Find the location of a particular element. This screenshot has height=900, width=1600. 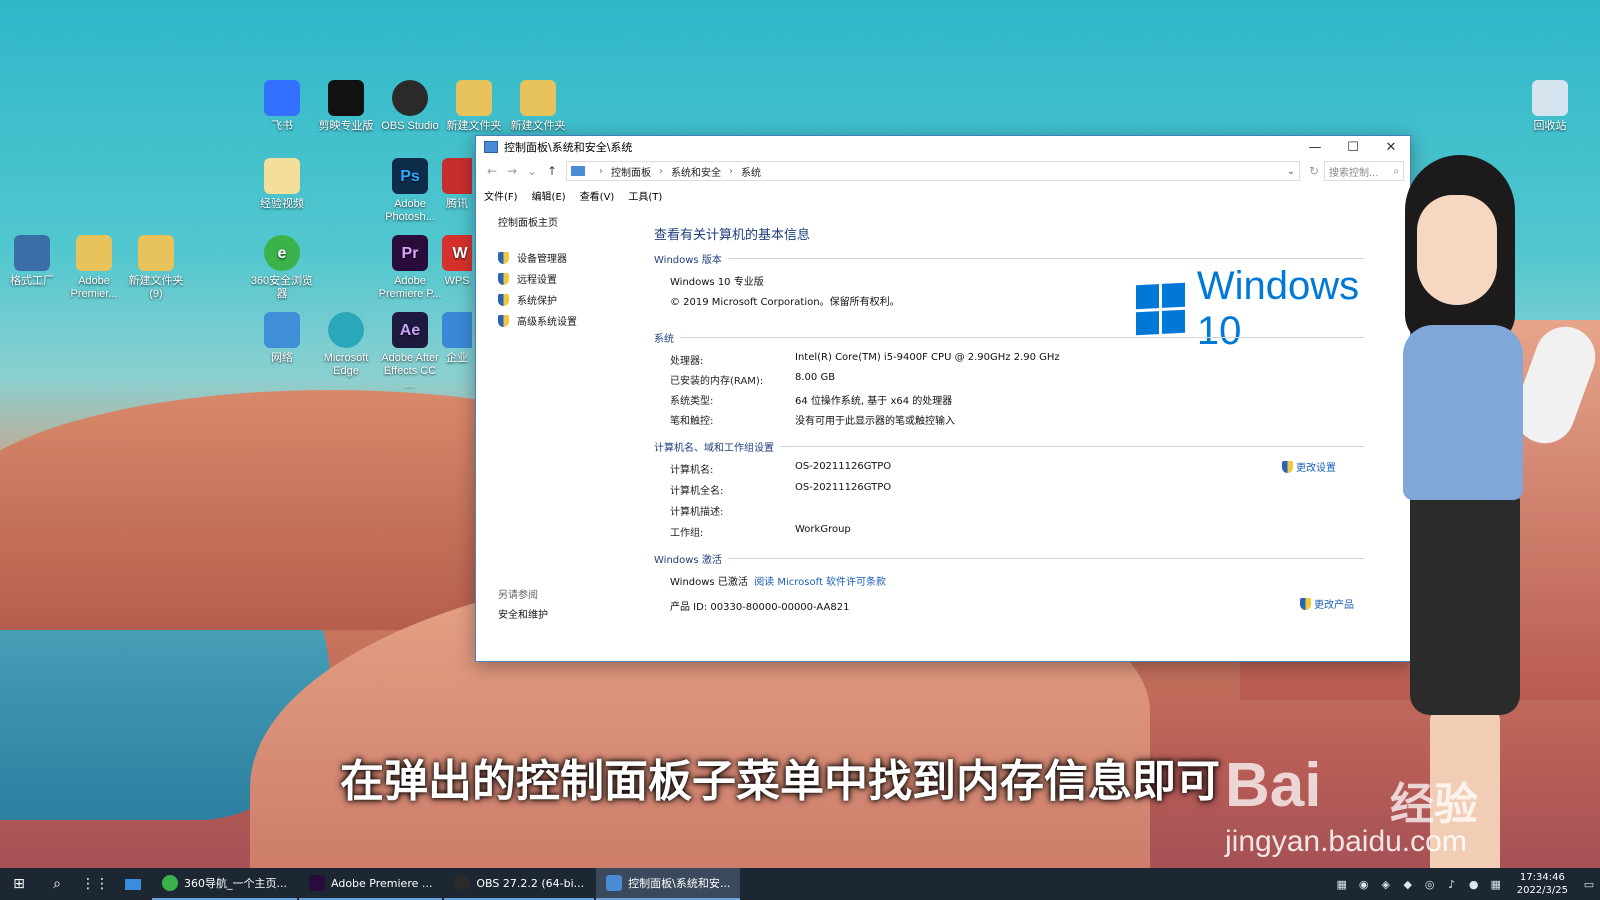

tencent-icon is located at coordinates (457, 176).